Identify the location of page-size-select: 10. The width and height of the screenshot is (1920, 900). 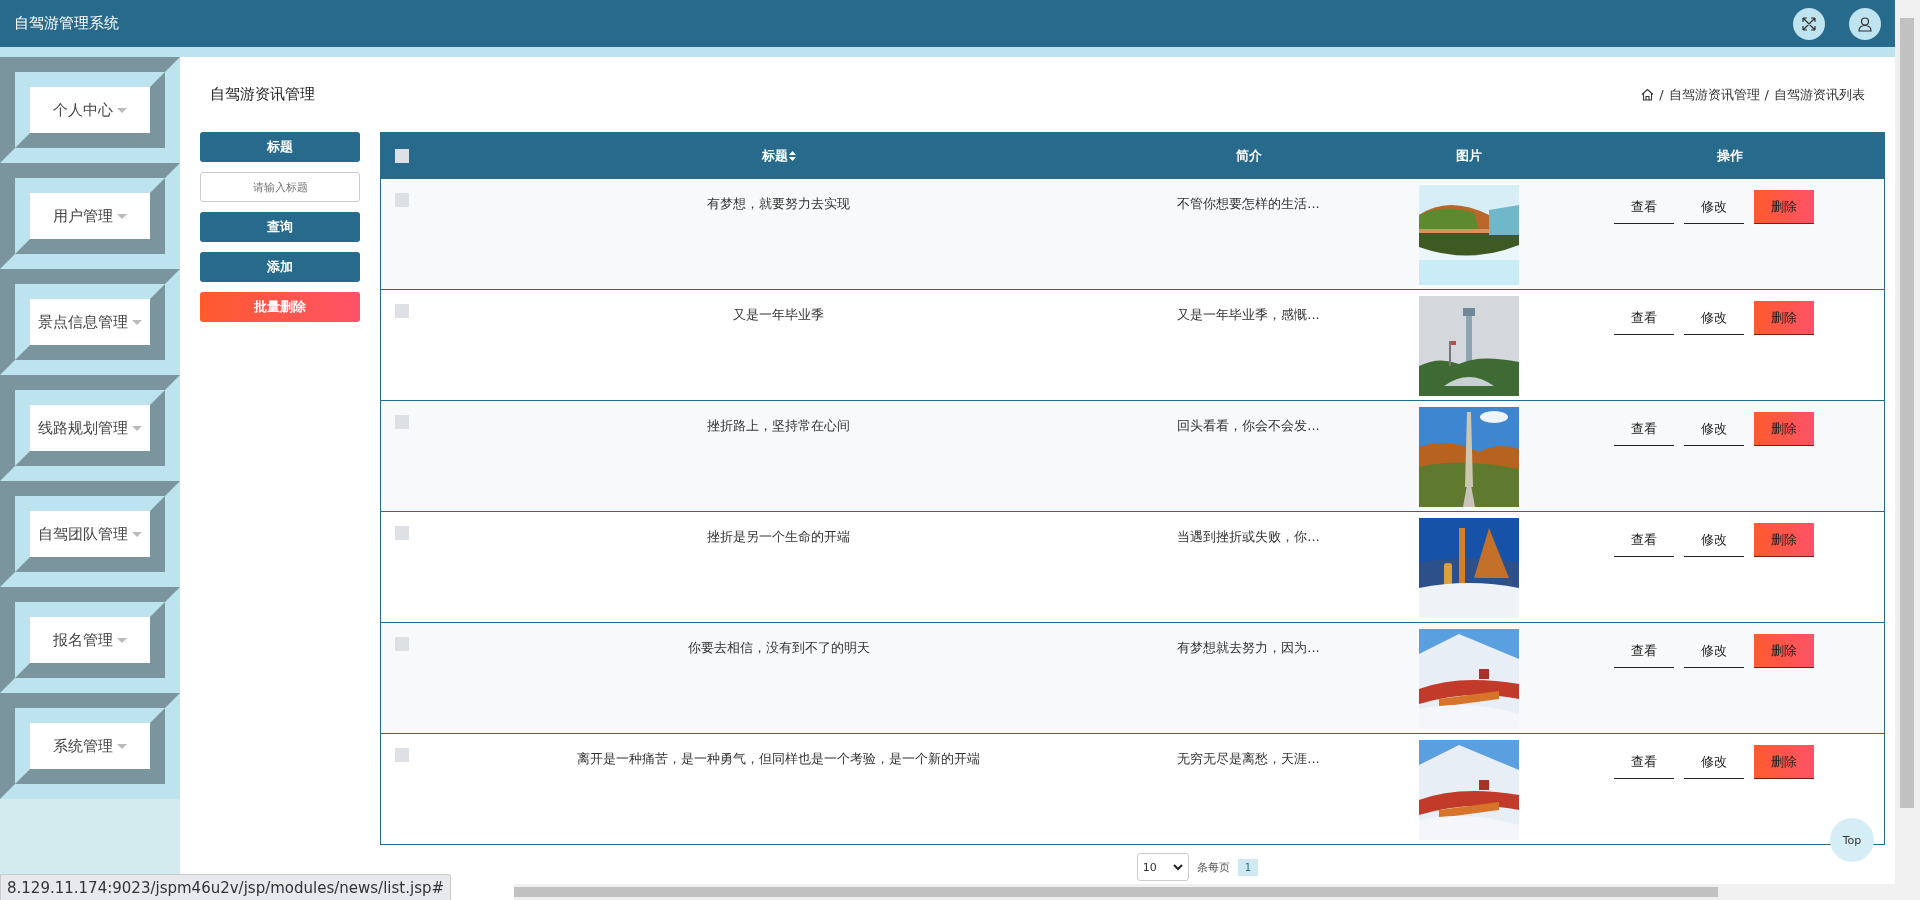
(1162, 867).